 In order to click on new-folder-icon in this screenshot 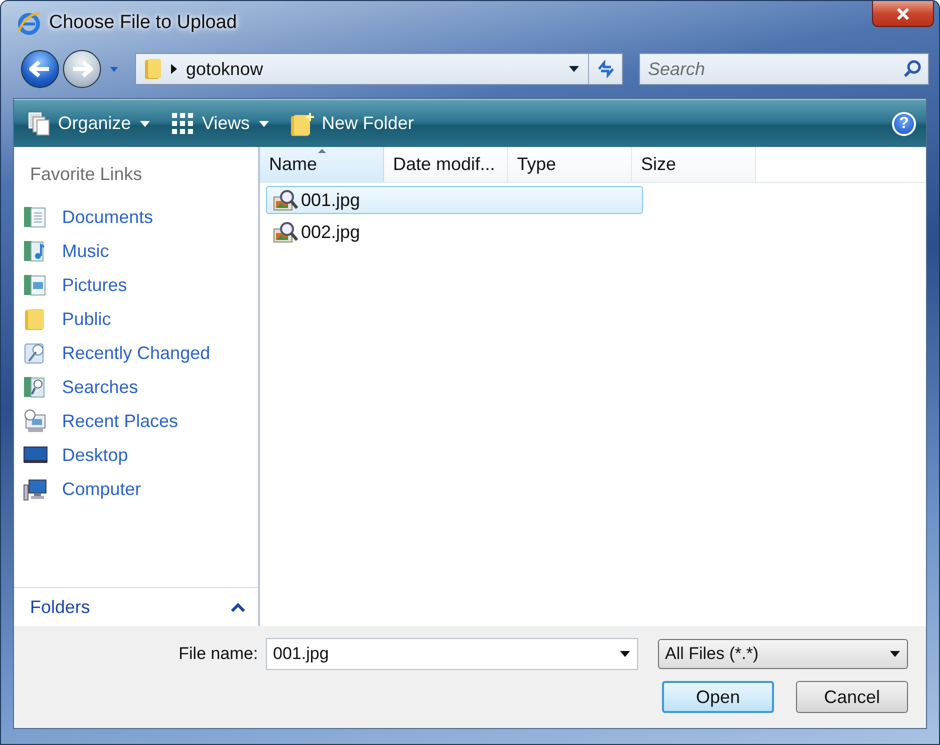, I will do `click(302, 124)`.